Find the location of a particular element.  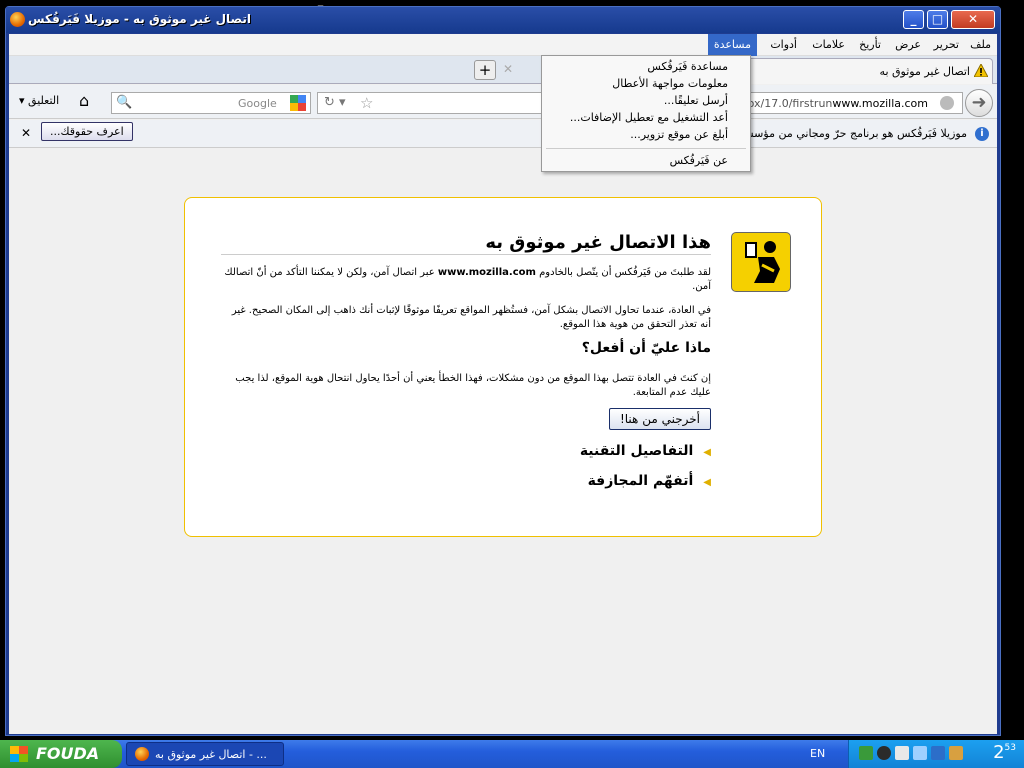

divider is located at coordinates (466, 254).